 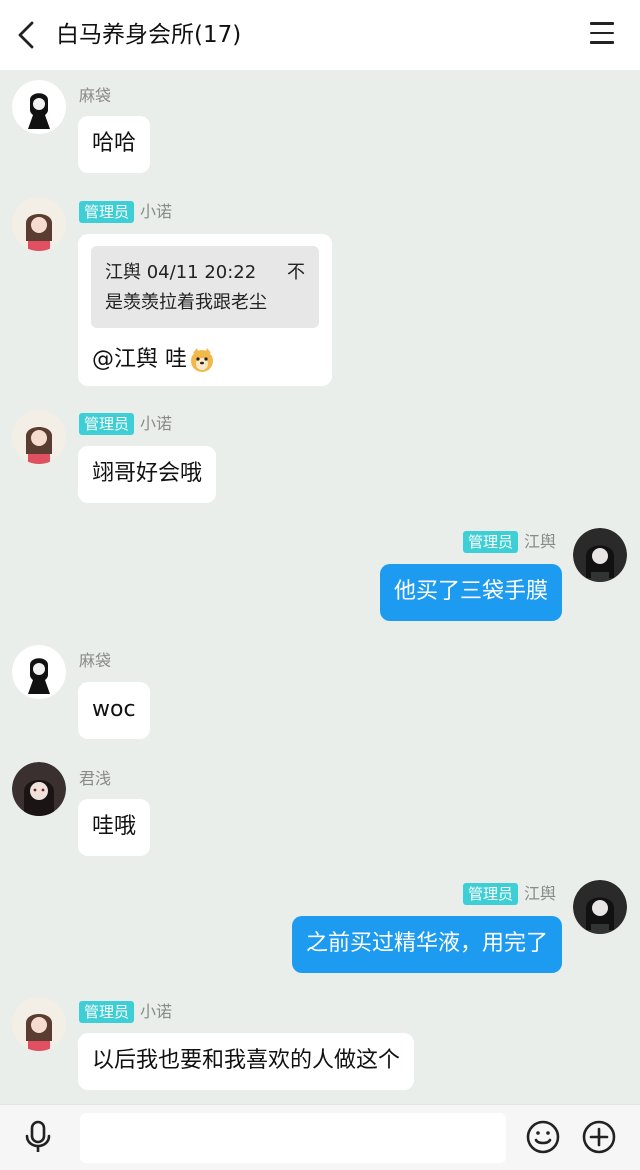 I want to click on chat-header: 白马养身会所(17), so click(x=320, y=35).